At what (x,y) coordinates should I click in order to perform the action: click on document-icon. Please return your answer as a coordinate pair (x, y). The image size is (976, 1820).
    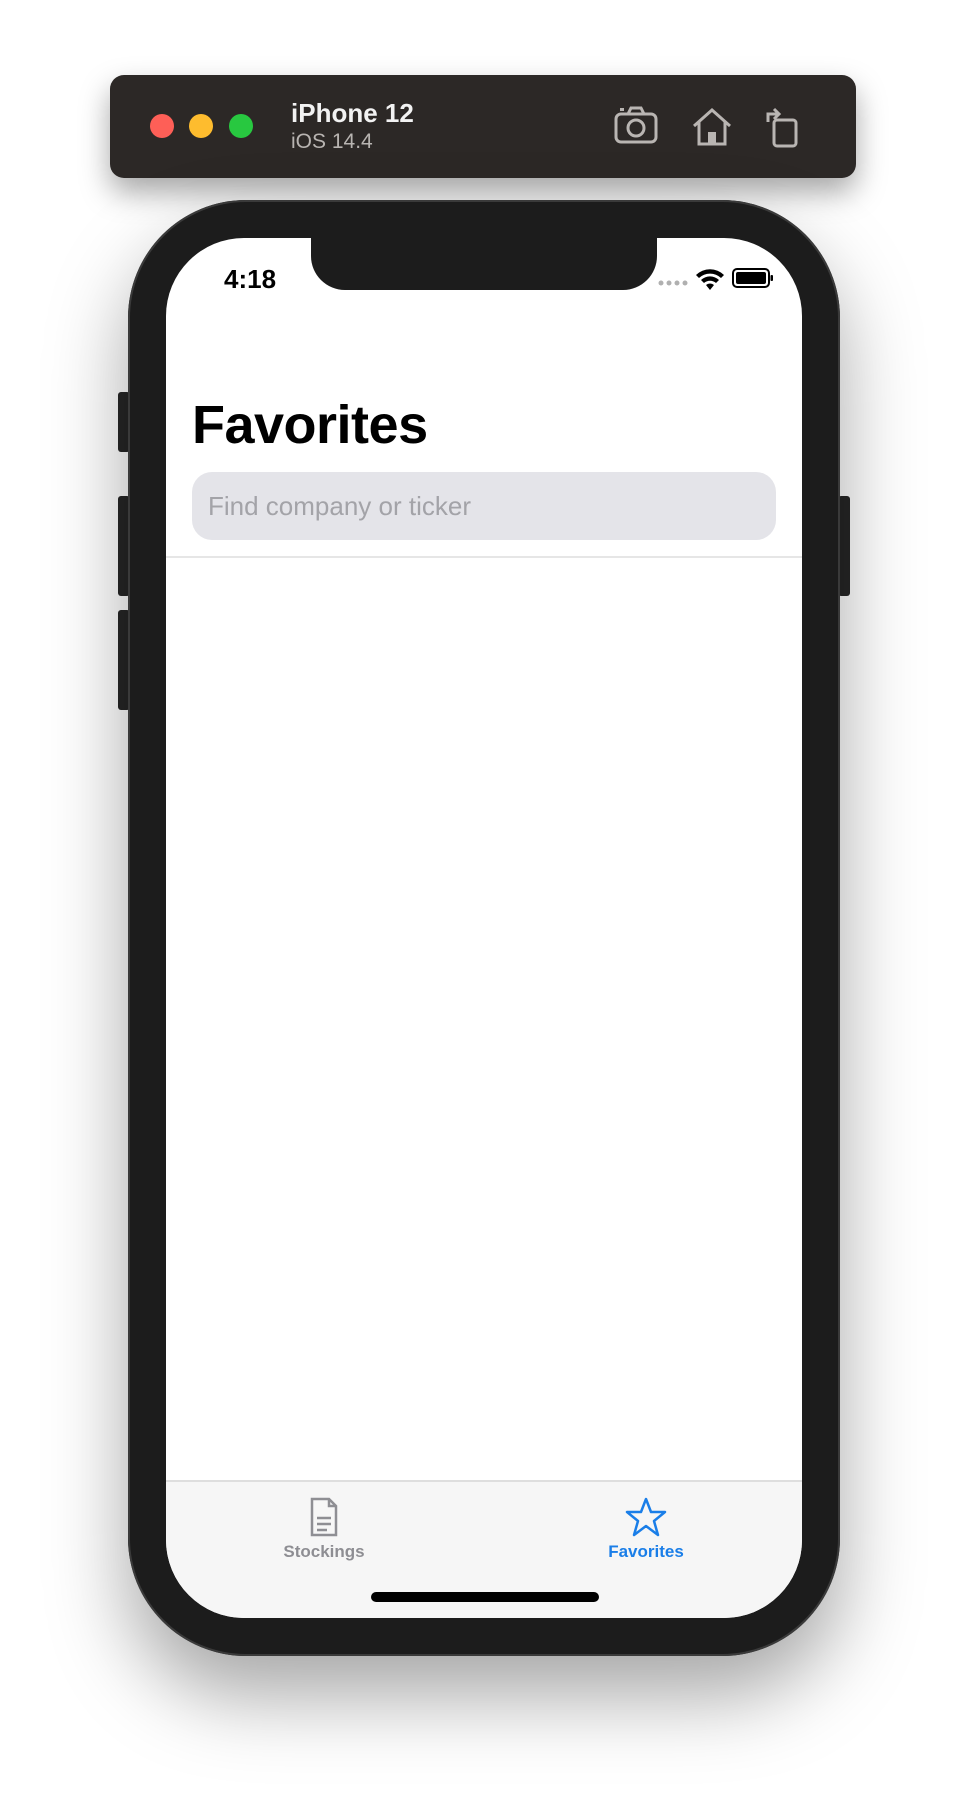
    Looking at the image, I should click on (324, 1517).